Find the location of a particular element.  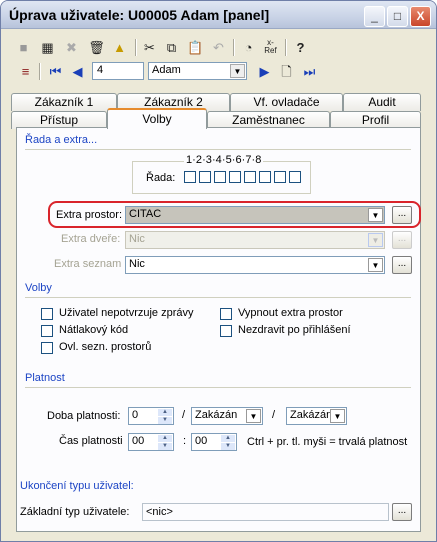

checkbox-label: Ovl. sezn. prostorů is located at coordinates (105, 347).